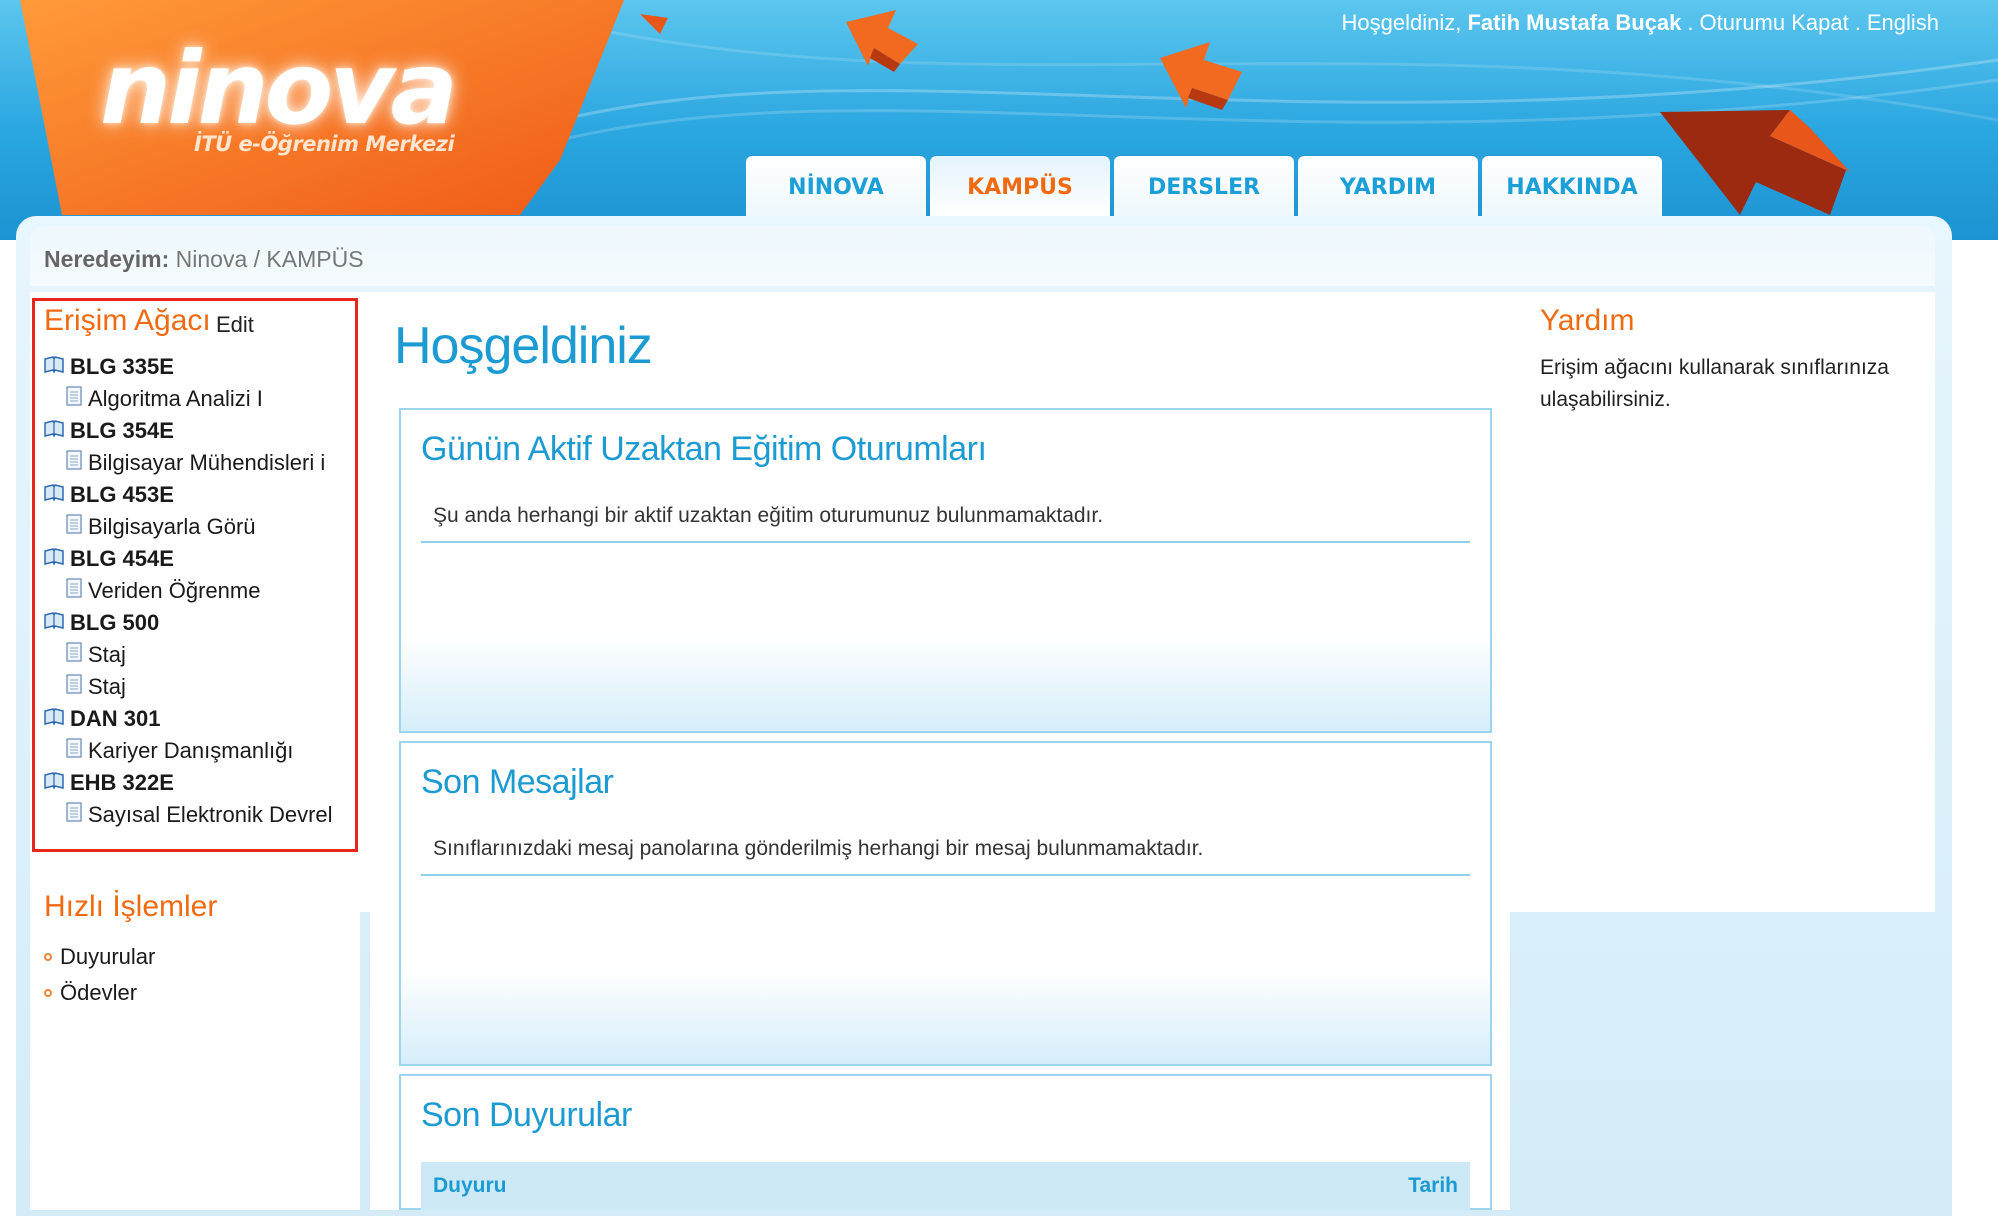  Describe the element at coordinates (1433, 1186) in the screenshot. I see `column-header-date: Tarih` at that location.